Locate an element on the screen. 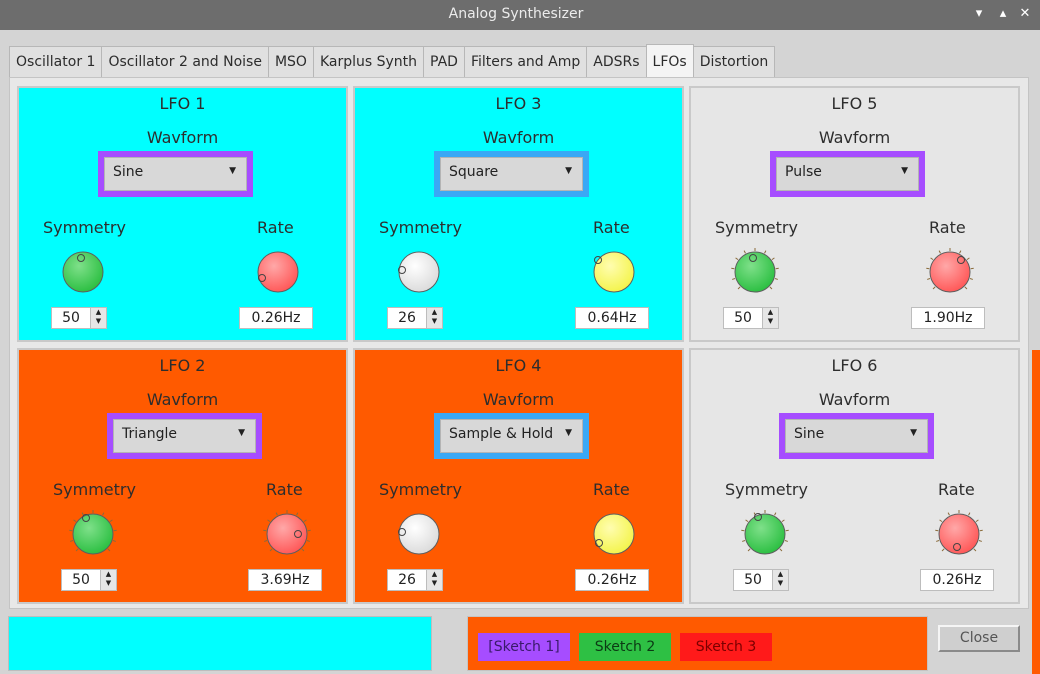  lfo-6-title: LFO 6 is located at coordinates (854, 365).